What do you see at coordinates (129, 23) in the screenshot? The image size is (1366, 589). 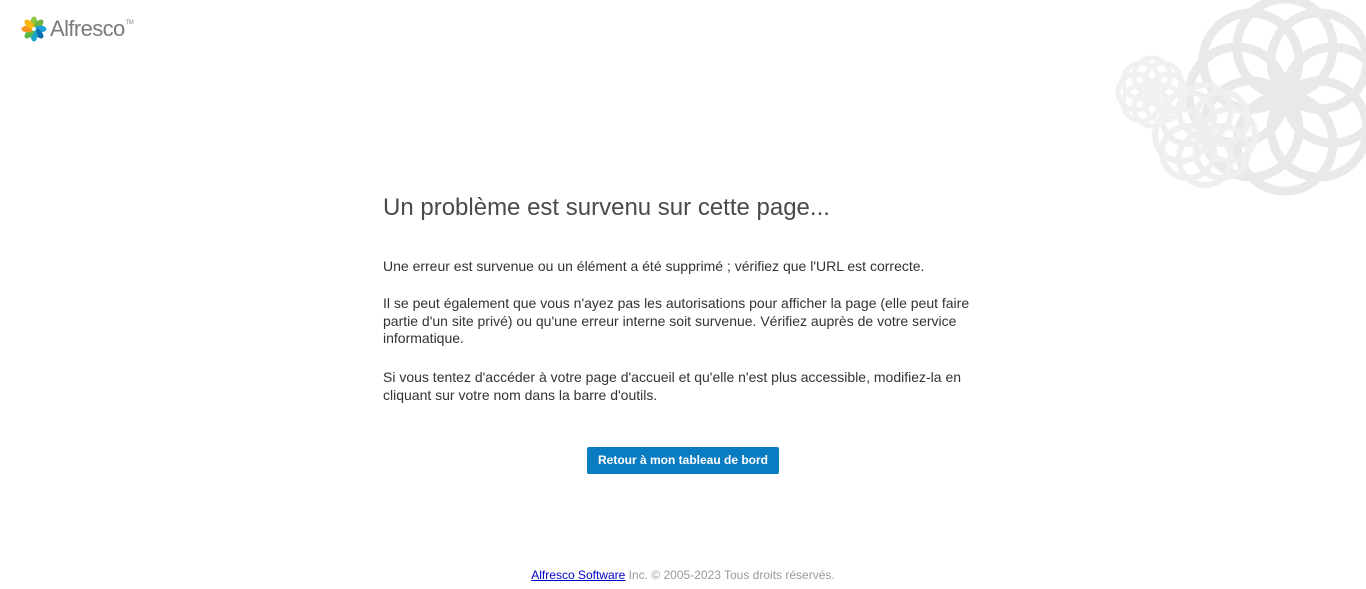 I see `trademark: TM` at bounding box center [129, 23].